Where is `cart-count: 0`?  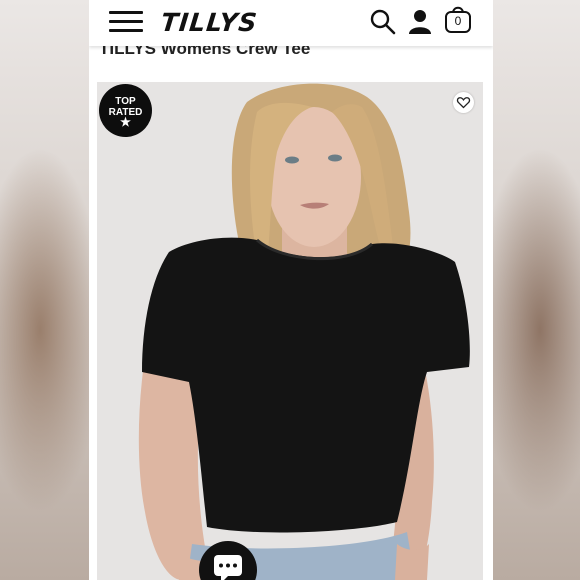 cart-count: 0 is located at coordinates (458, 21).